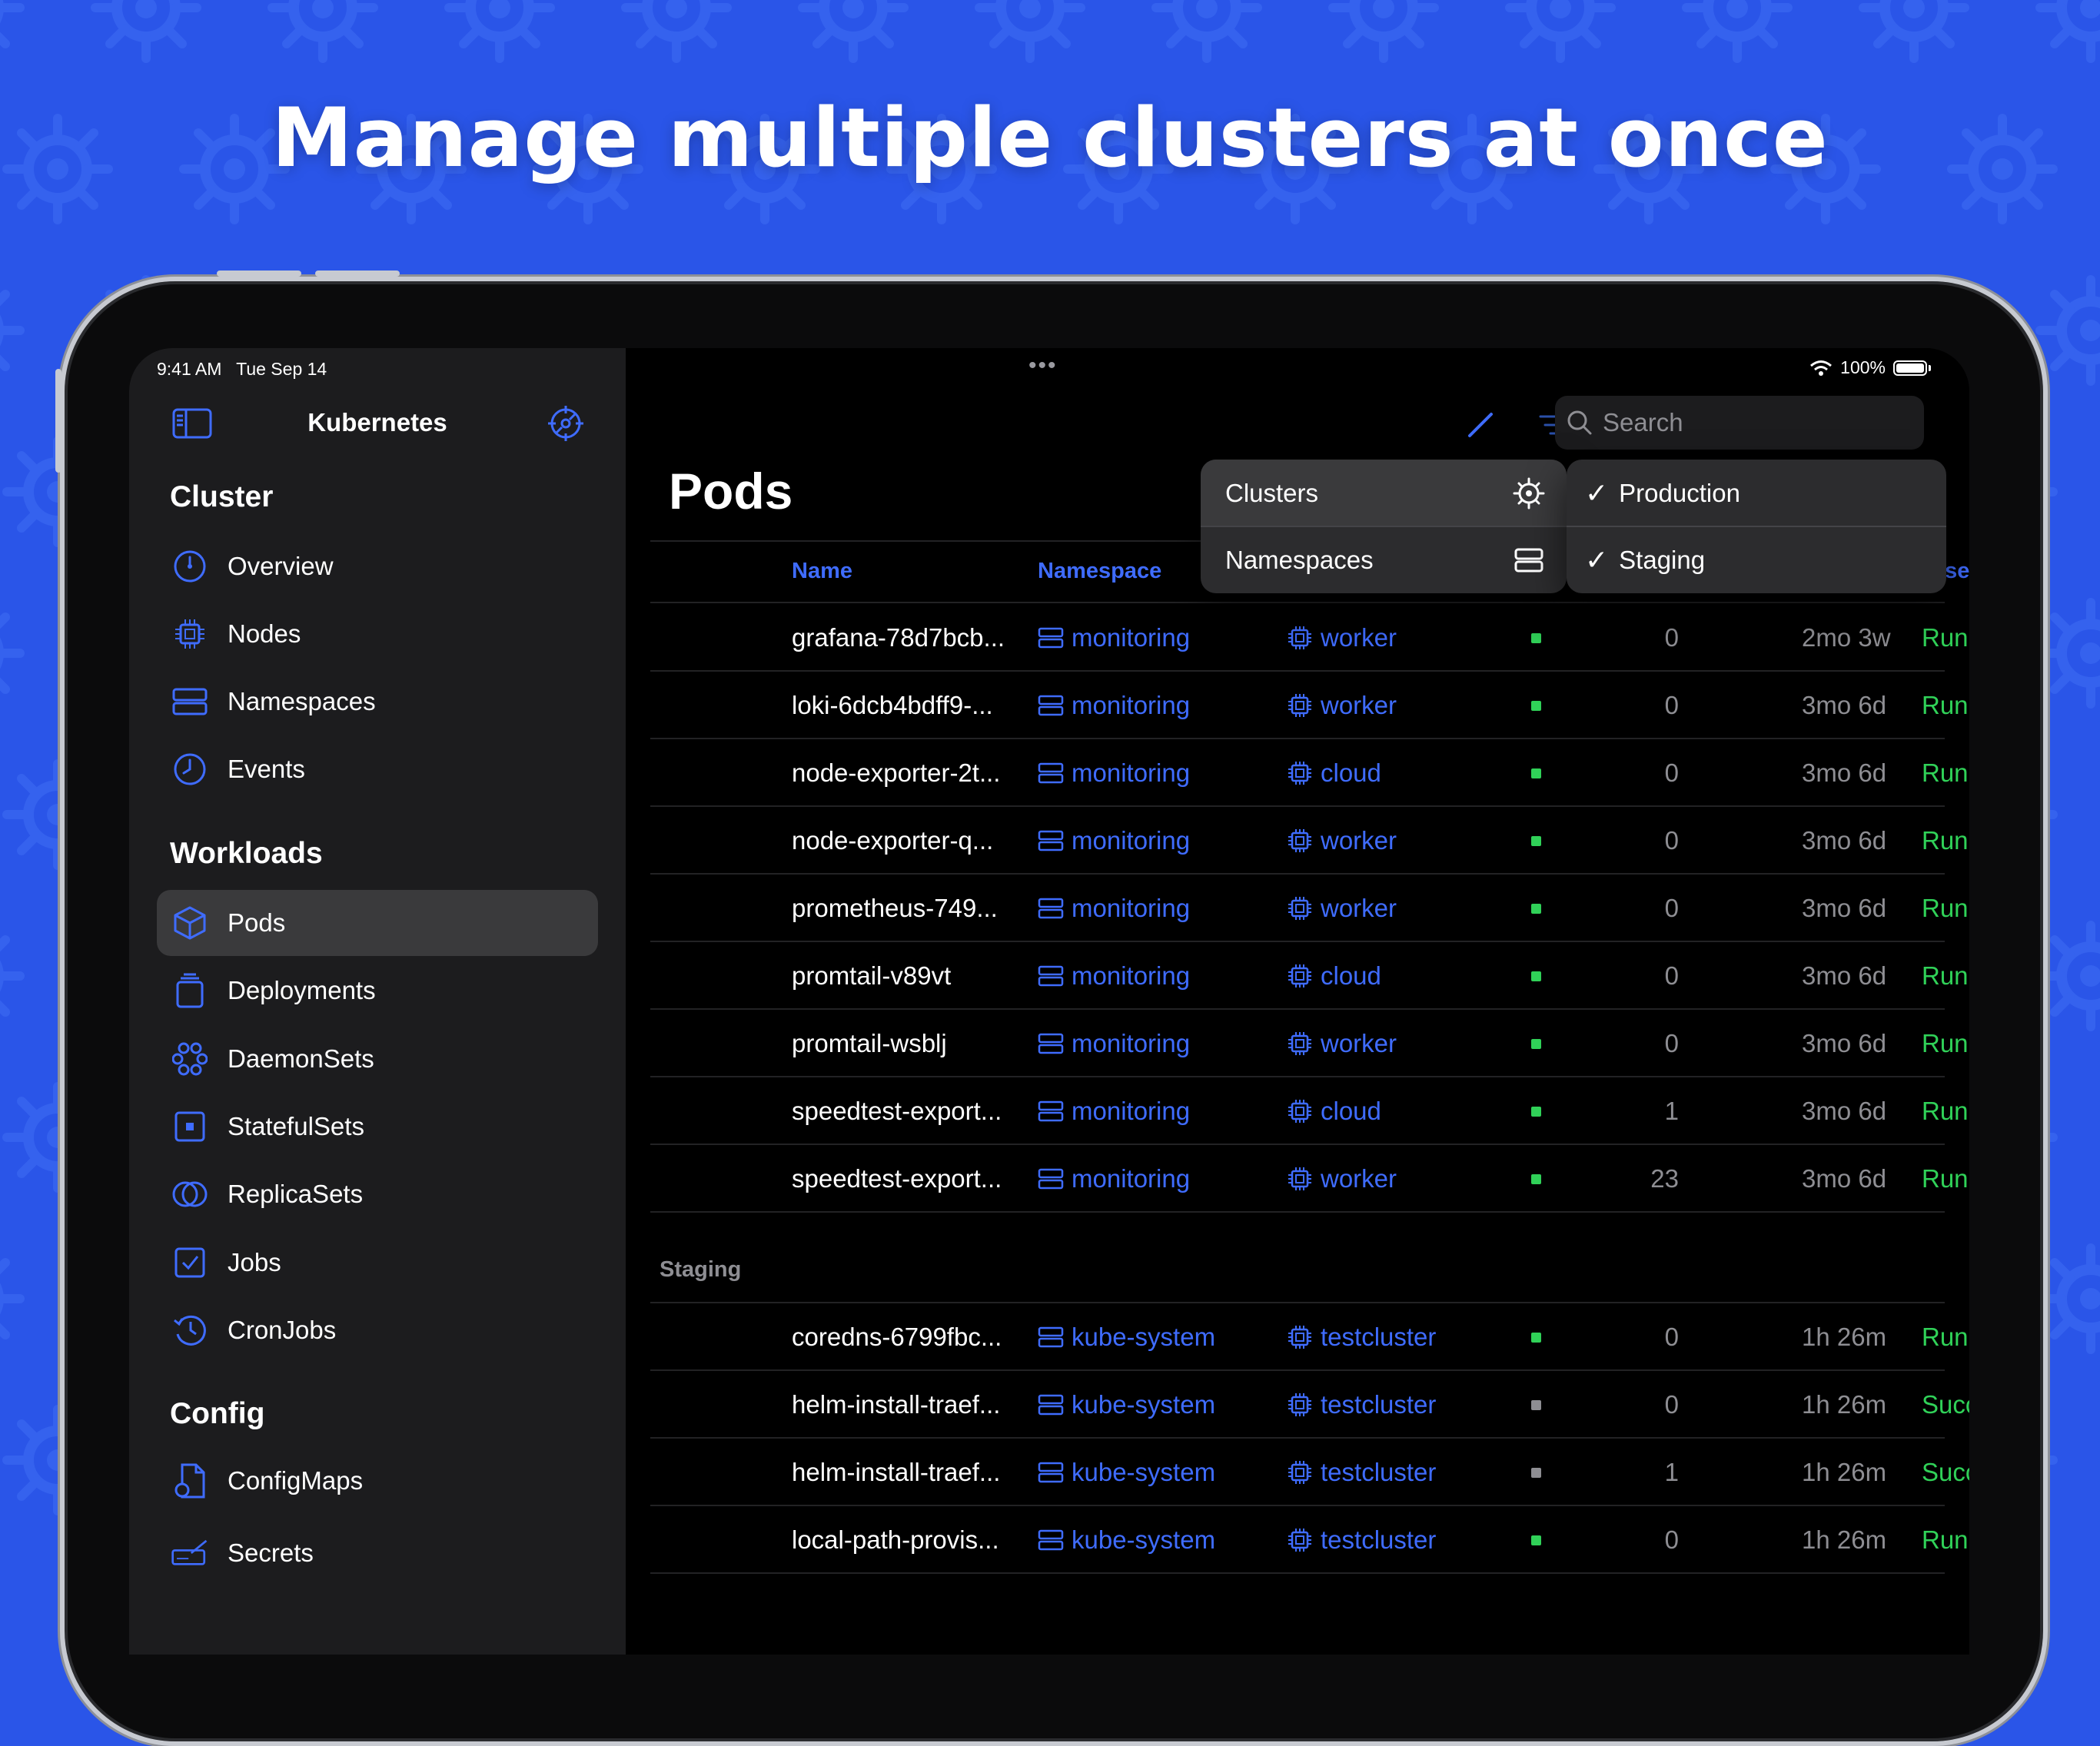 The height and width of the screenshot is (1746, 2100). I want to click on pod-age: 2mo 3w, so click(1846, 637).